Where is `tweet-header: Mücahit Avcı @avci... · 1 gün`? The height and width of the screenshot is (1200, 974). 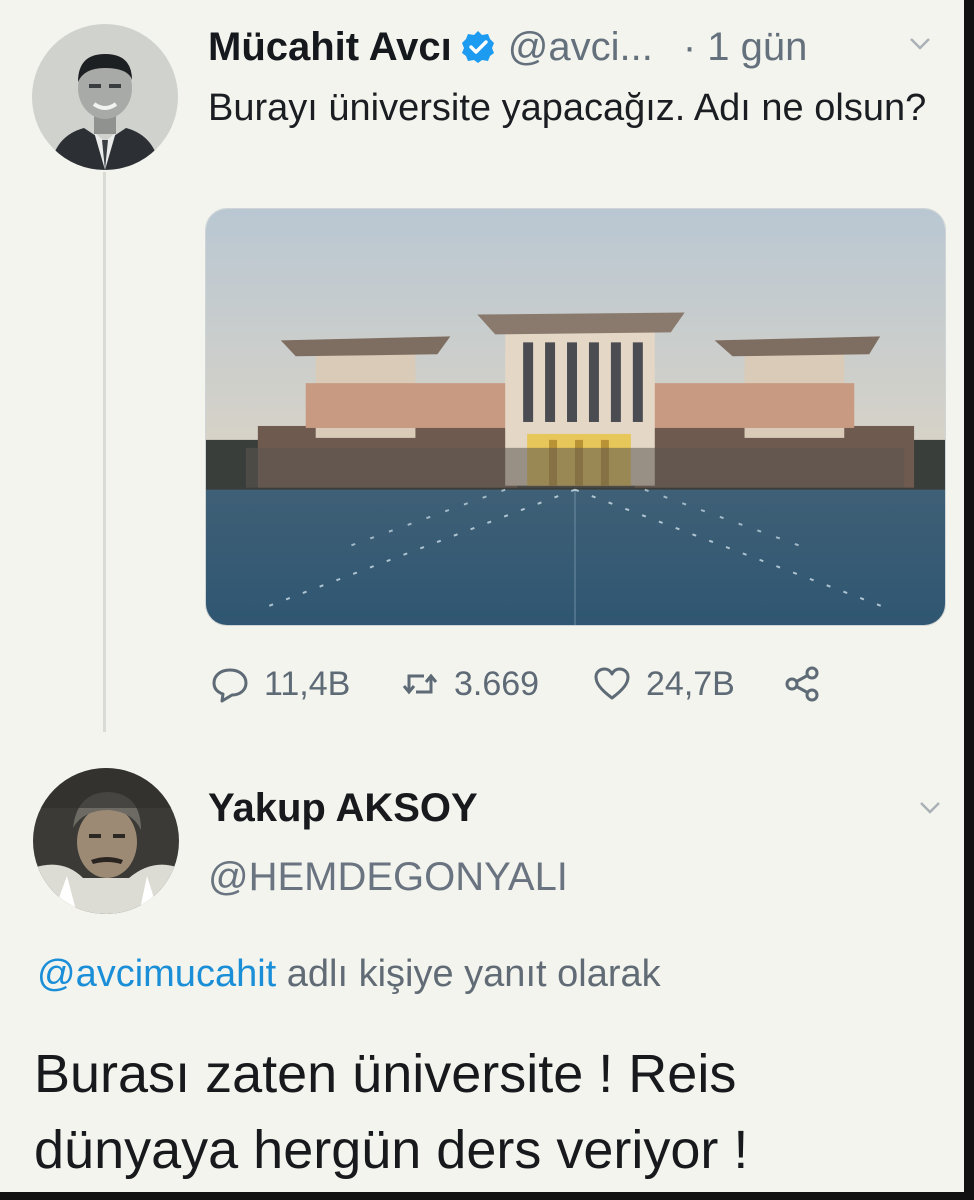
tweet-header: Mücahit Avcı @avci... · 1 gün is located at coordinates (507, 47).